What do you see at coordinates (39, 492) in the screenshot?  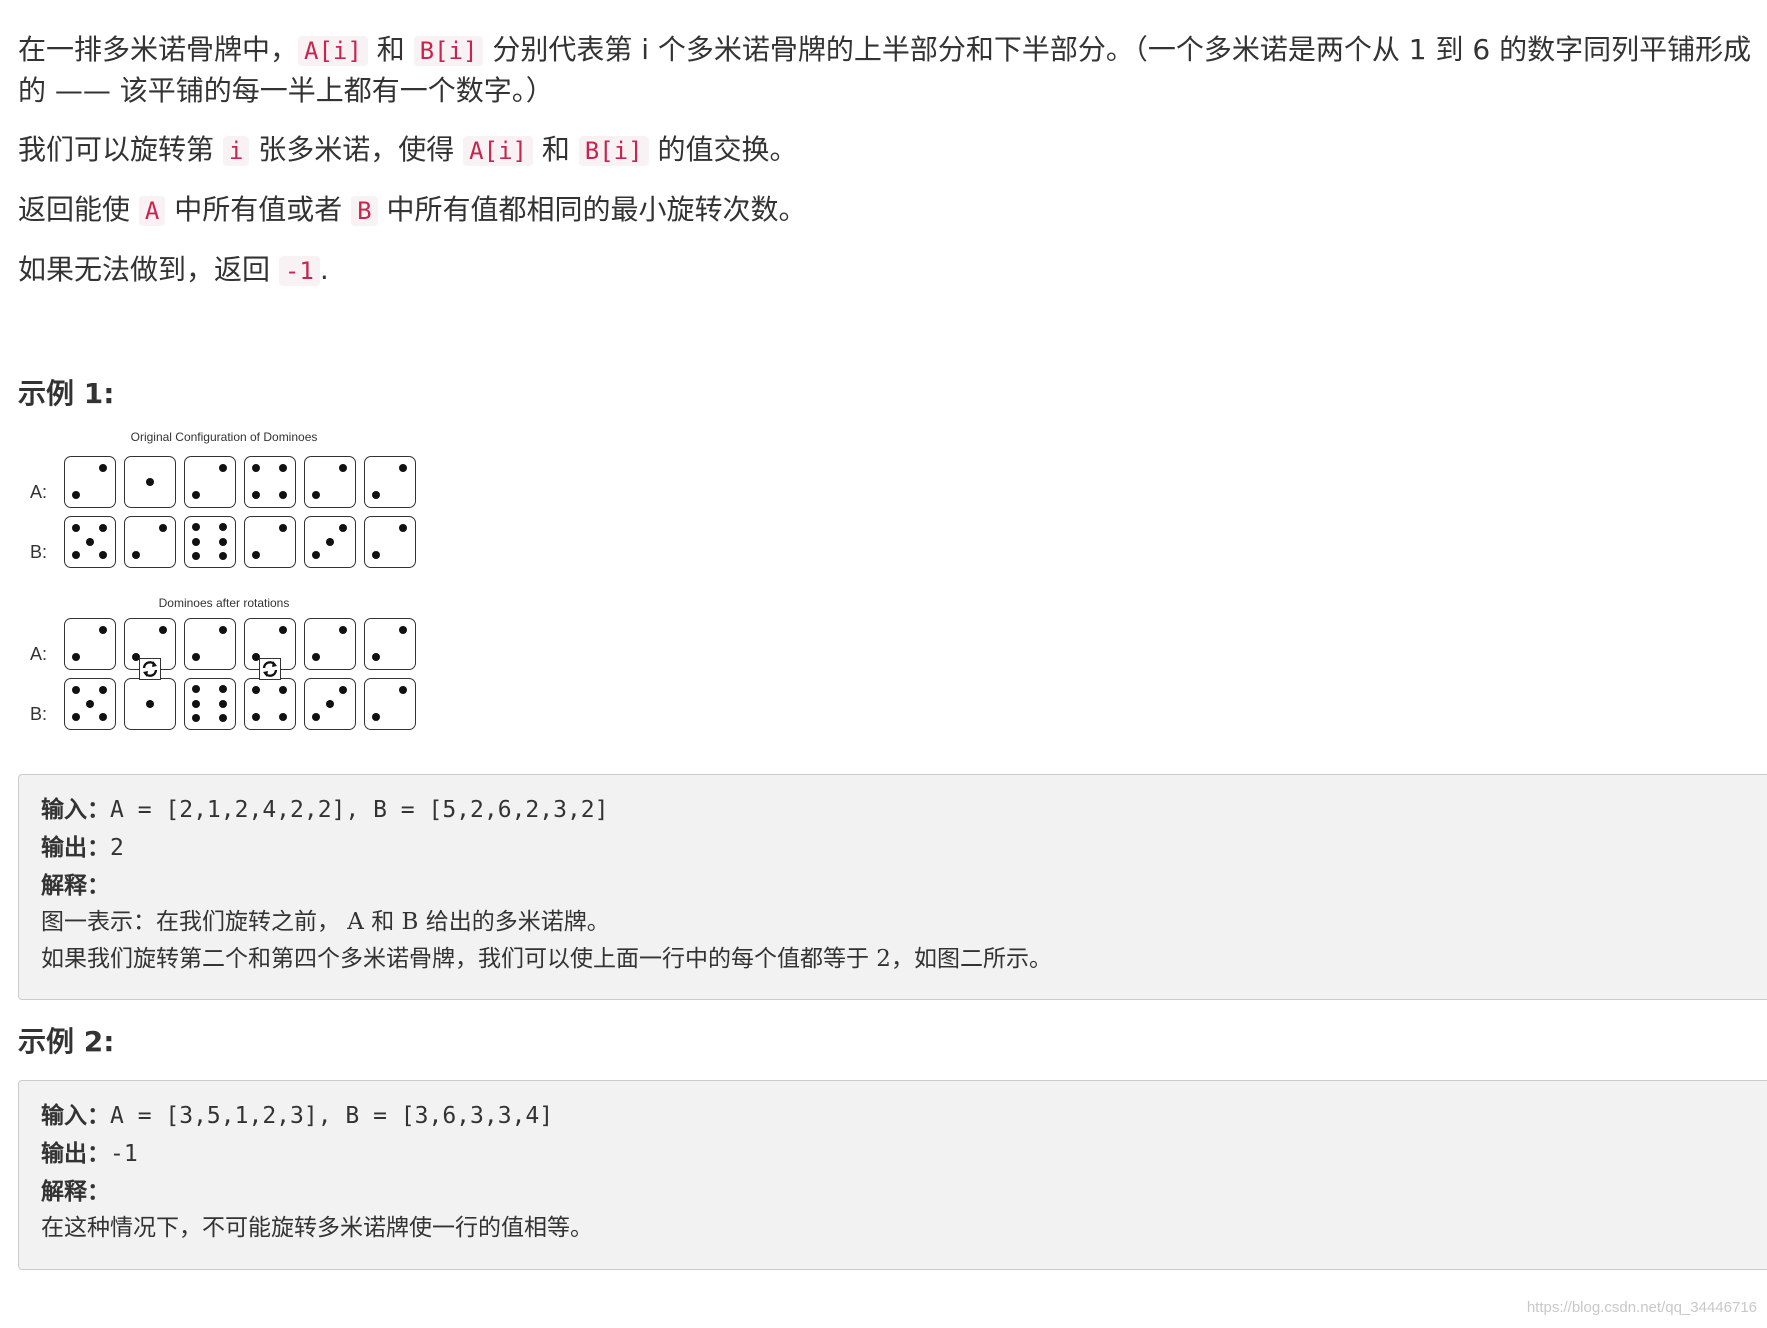 I see `row-label-a: A:` at bounding box center [39, 492].